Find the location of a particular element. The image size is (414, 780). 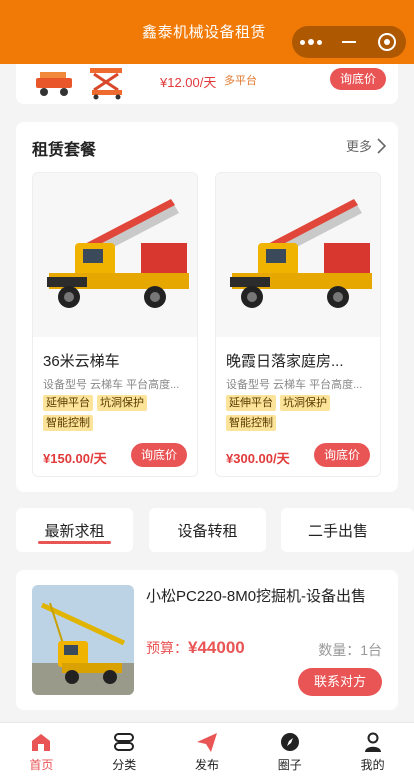

more-dots-icon is located at coordinates (311, 42).